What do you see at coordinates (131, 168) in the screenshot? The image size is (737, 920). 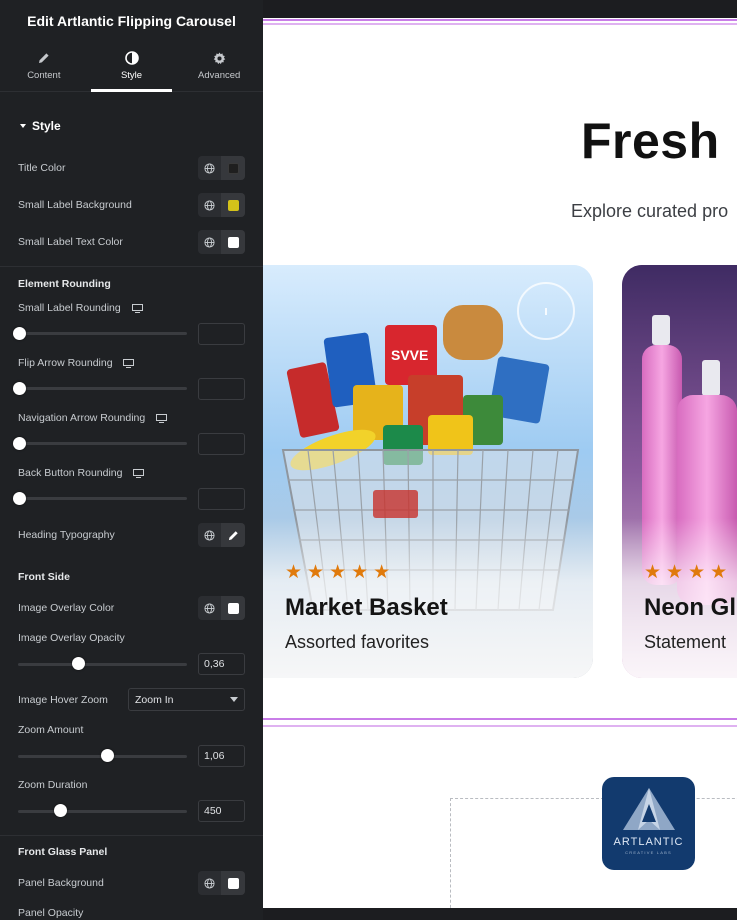 I see `control-title-color: Title Color` at bounding box center [131, 168].